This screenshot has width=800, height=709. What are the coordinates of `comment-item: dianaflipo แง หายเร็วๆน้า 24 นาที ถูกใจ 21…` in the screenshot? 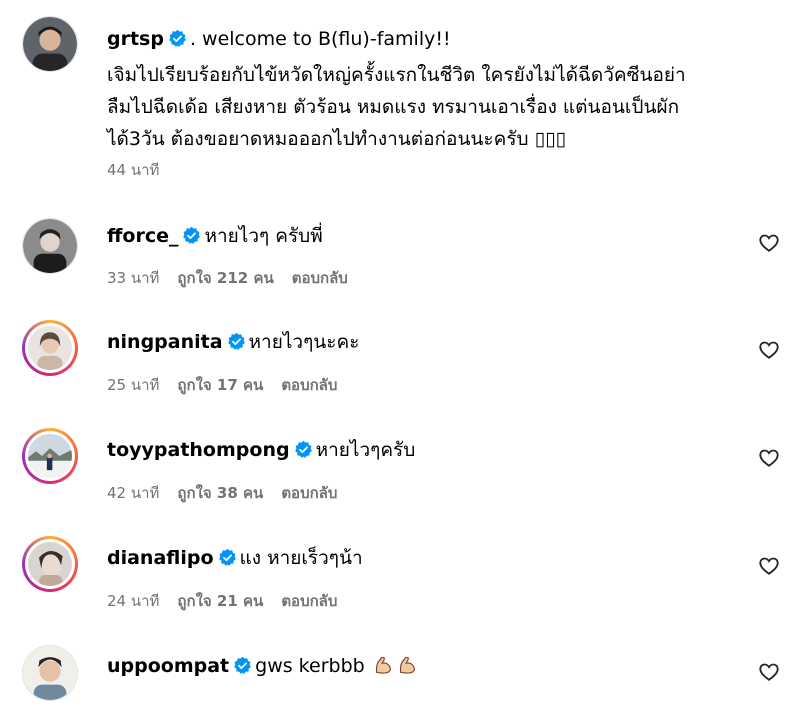 It's located at (400, 584).